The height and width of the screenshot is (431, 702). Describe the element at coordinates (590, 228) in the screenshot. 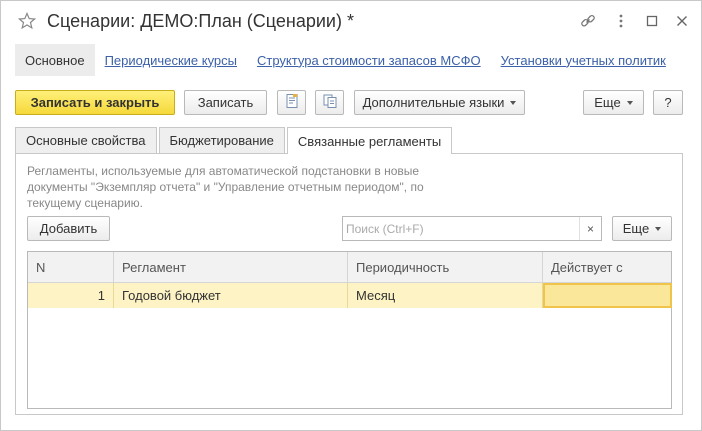

I see `search-clear-button: ×` at that location.